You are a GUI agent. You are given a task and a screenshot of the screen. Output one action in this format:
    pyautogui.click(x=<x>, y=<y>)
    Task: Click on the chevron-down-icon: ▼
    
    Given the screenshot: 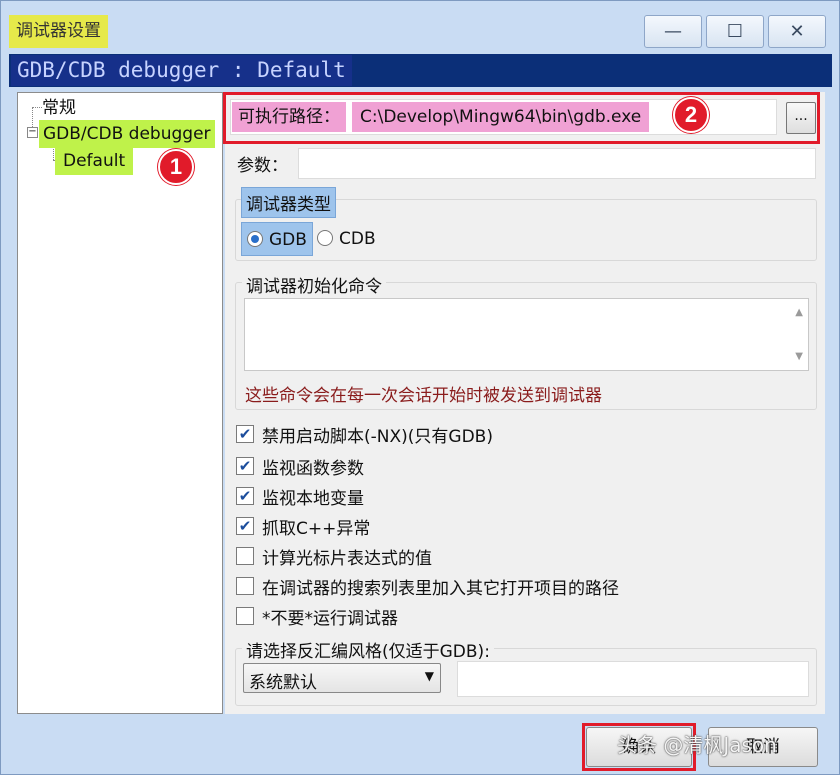 What is the action you would take?
    pyautogui.click(x=429, y=676)
    